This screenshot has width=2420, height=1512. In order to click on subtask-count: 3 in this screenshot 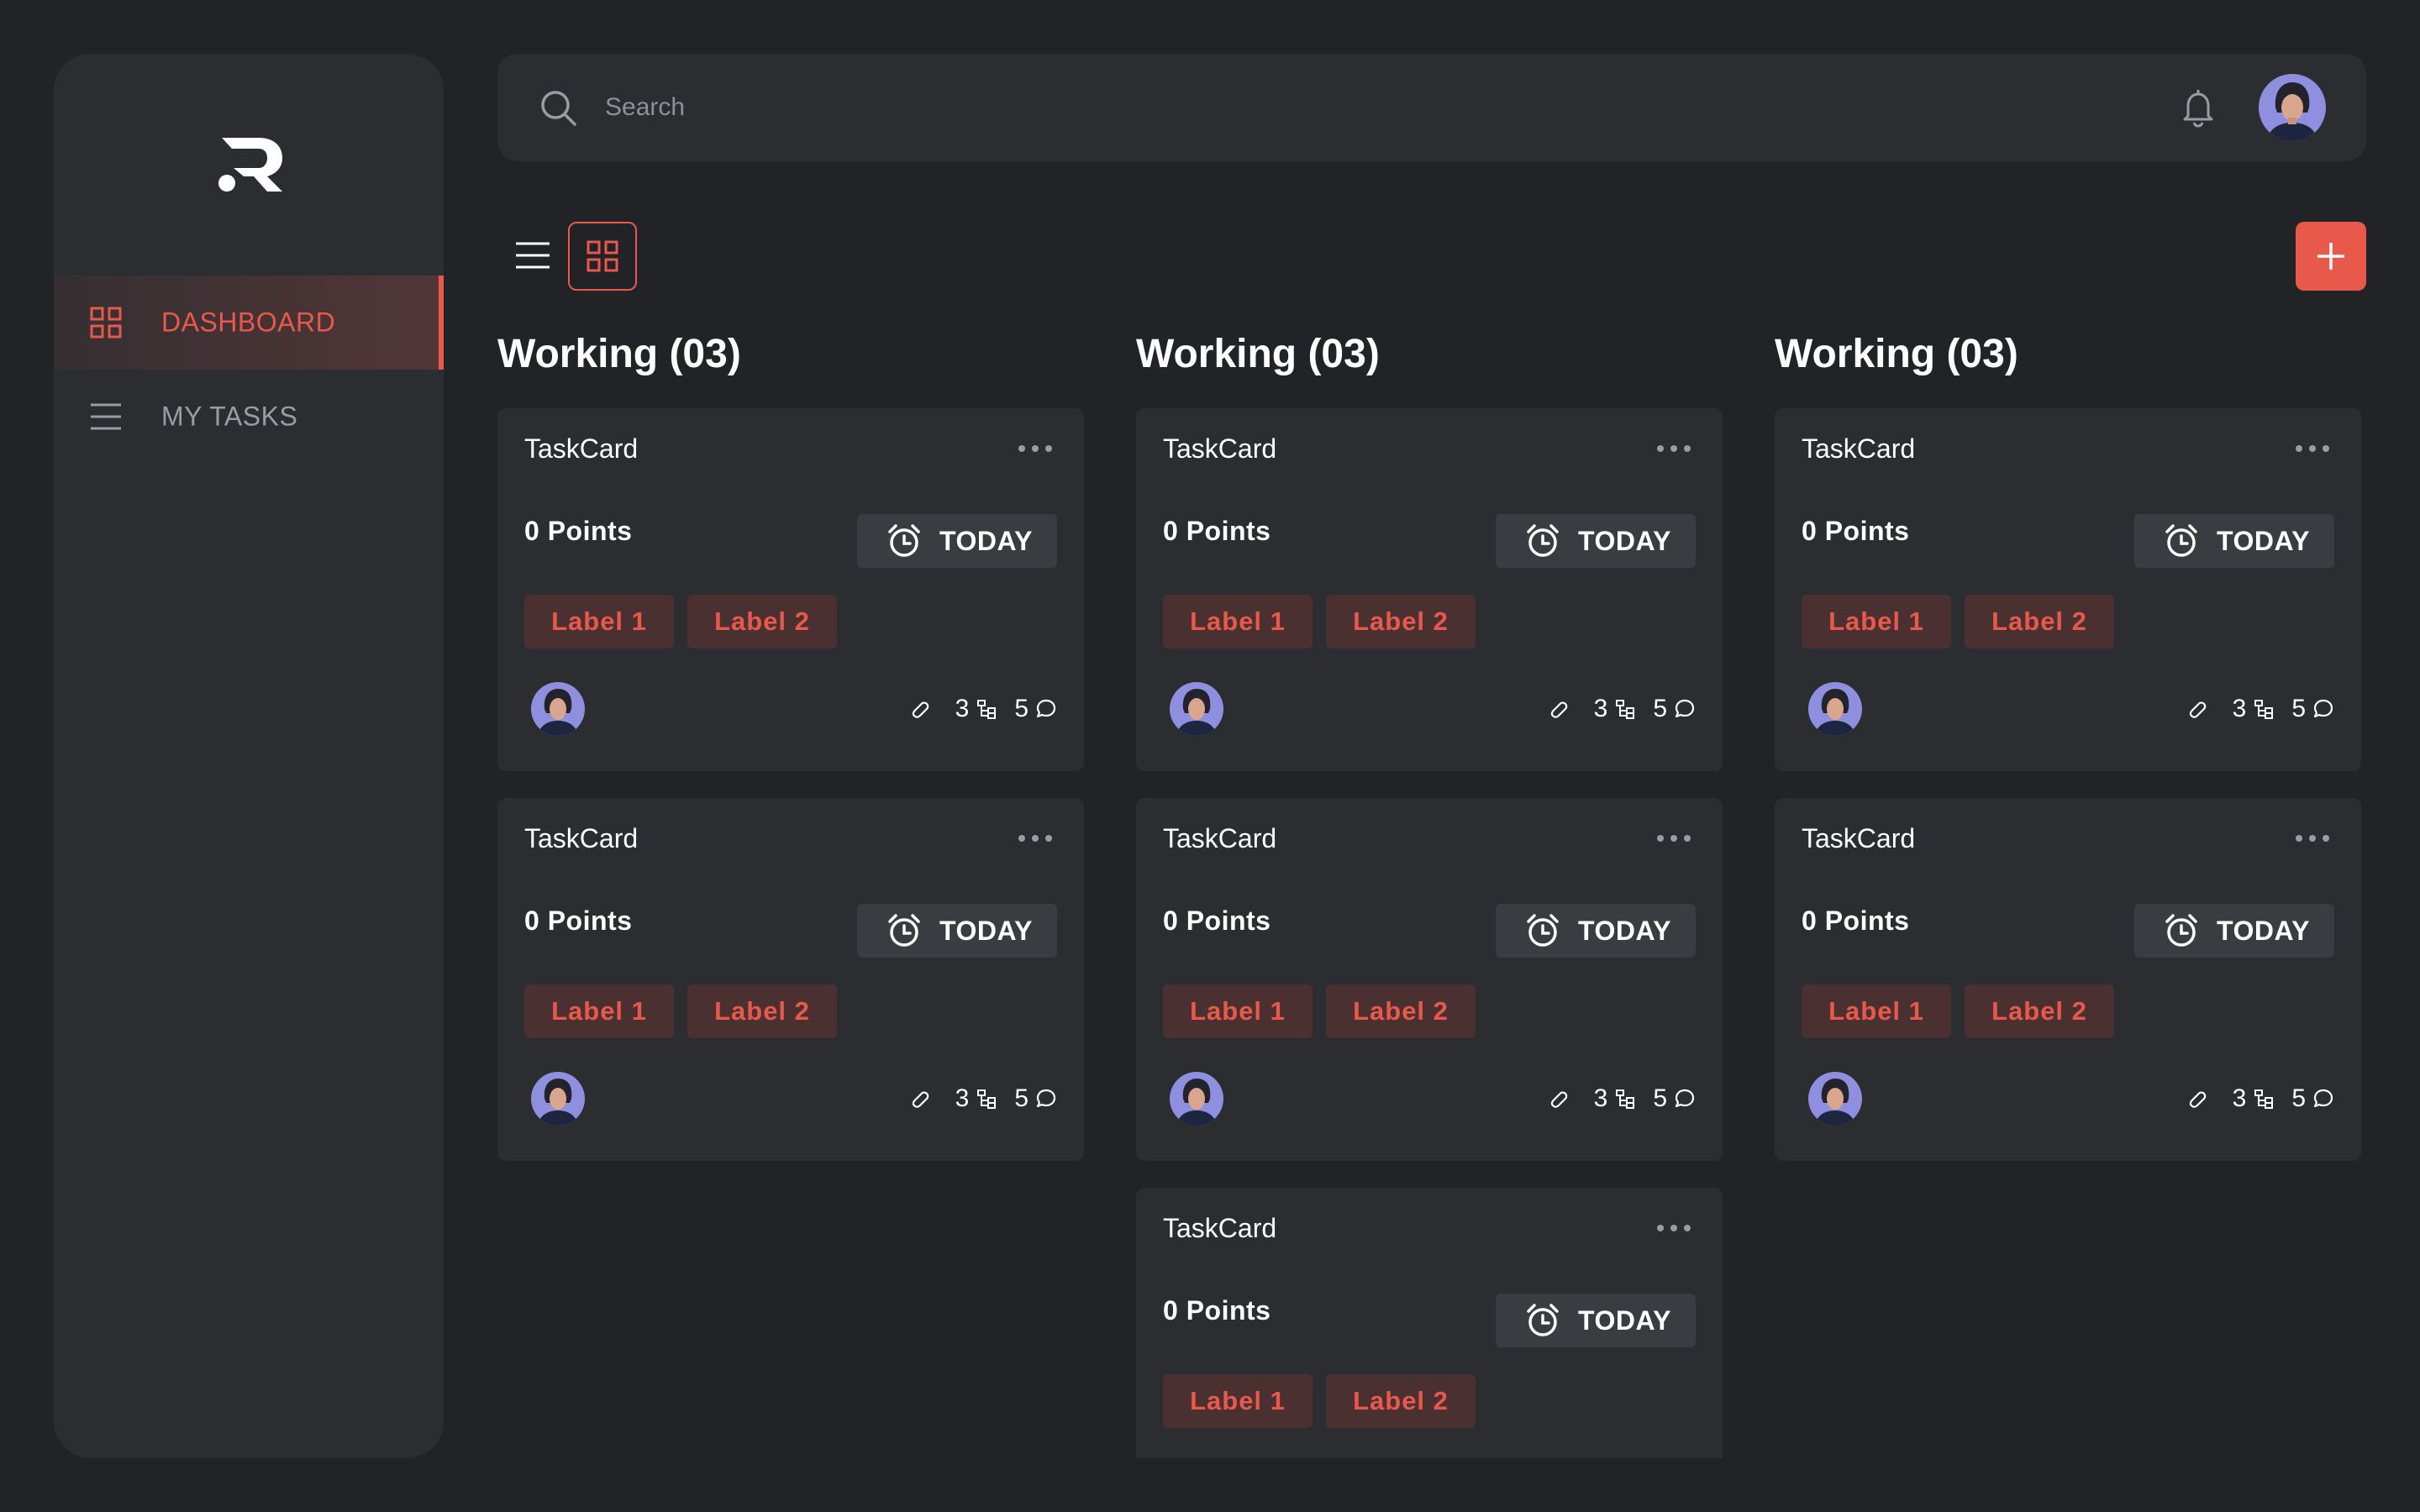, I will do `click(2254, 1098)`.